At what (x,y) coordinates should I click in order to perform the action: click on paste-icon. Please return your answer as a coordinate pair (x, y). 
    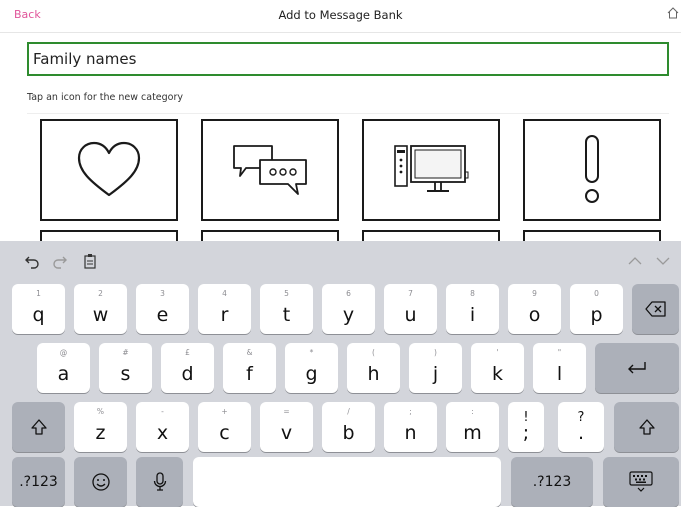
    Looking at the image, I should click on (90, 261).